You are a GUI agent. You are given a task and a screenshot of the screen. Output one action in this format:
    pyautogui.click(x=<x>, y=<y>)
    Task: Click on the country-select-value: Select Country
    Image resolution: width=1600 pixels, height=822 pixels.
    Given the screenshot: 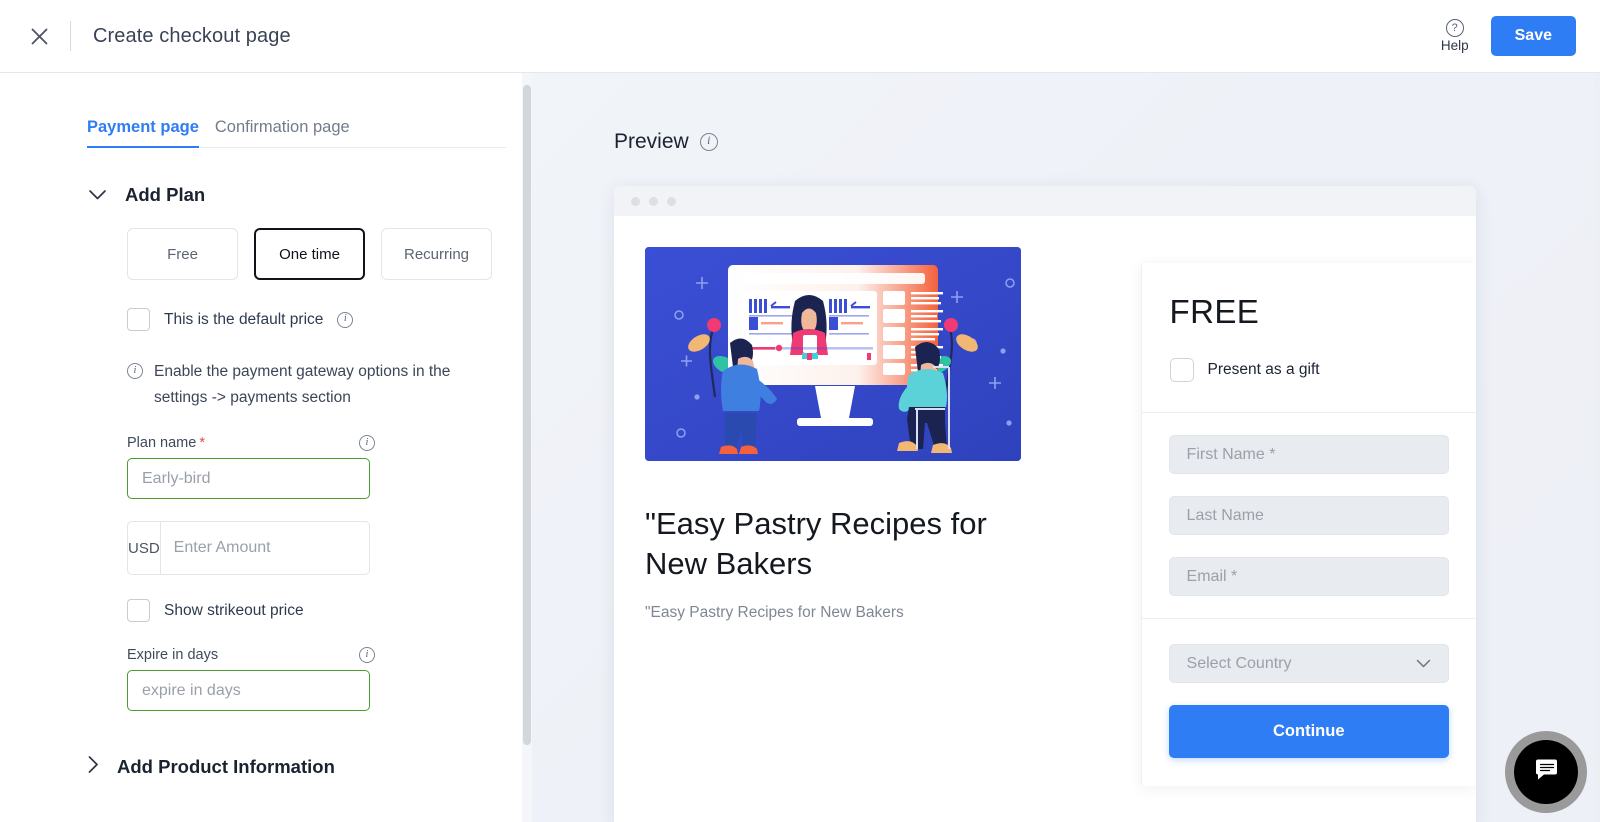 What is the action you would take?
    pyautogui.click(x=1239, y=663)
    